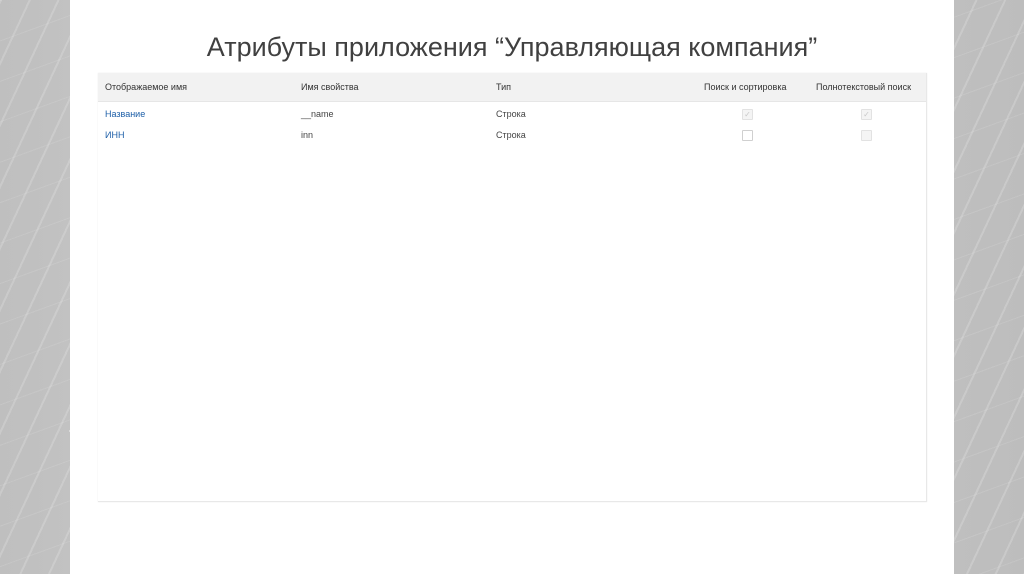  What do you see at coordinates (863, 87) in the screenshot?
I see `column-header-fulltext-search: Полнотекстовый поиск` at bounding box center [863, 87].